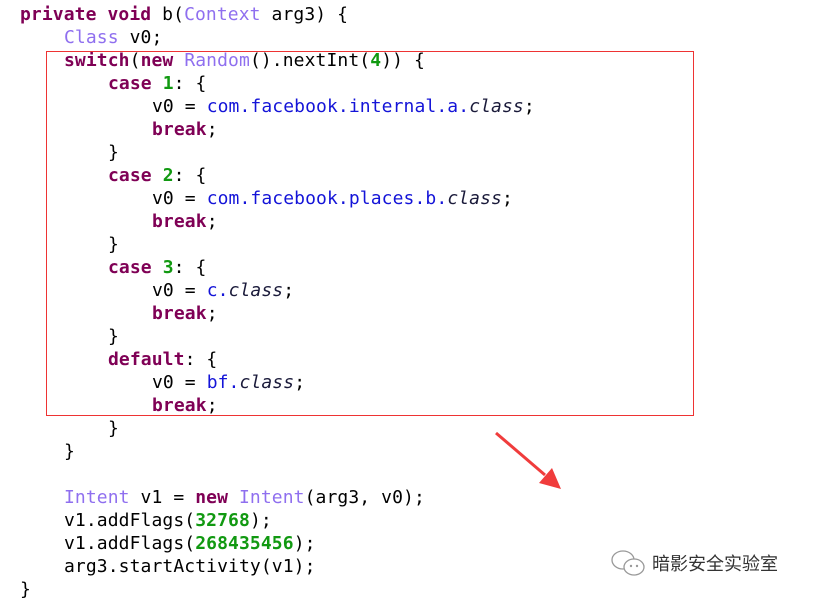 This screenshot has height=601, width=814. What do you see at coordinates (715, 564) in the screenshot?
I see `watermark-text: 暗影安全实验室` at bounding box center [715, 564].